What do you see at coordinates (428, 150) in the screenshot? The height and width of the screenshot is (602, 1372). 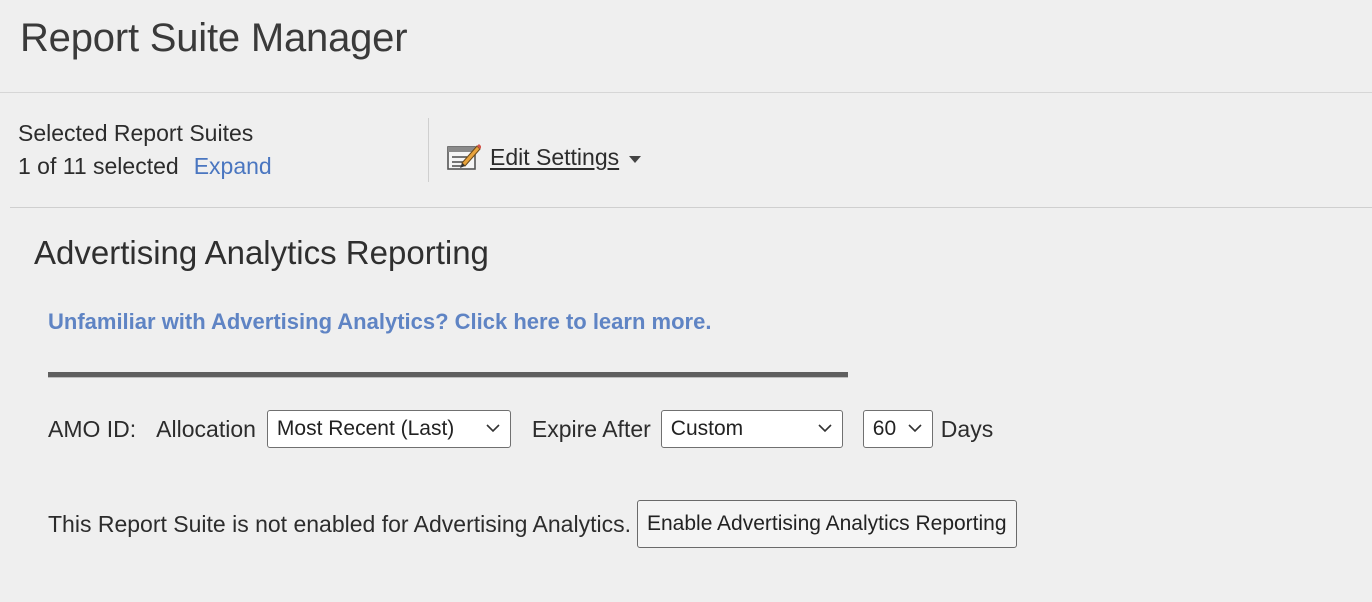 I see `toolbar-divider` at bounding box center [428, 150].